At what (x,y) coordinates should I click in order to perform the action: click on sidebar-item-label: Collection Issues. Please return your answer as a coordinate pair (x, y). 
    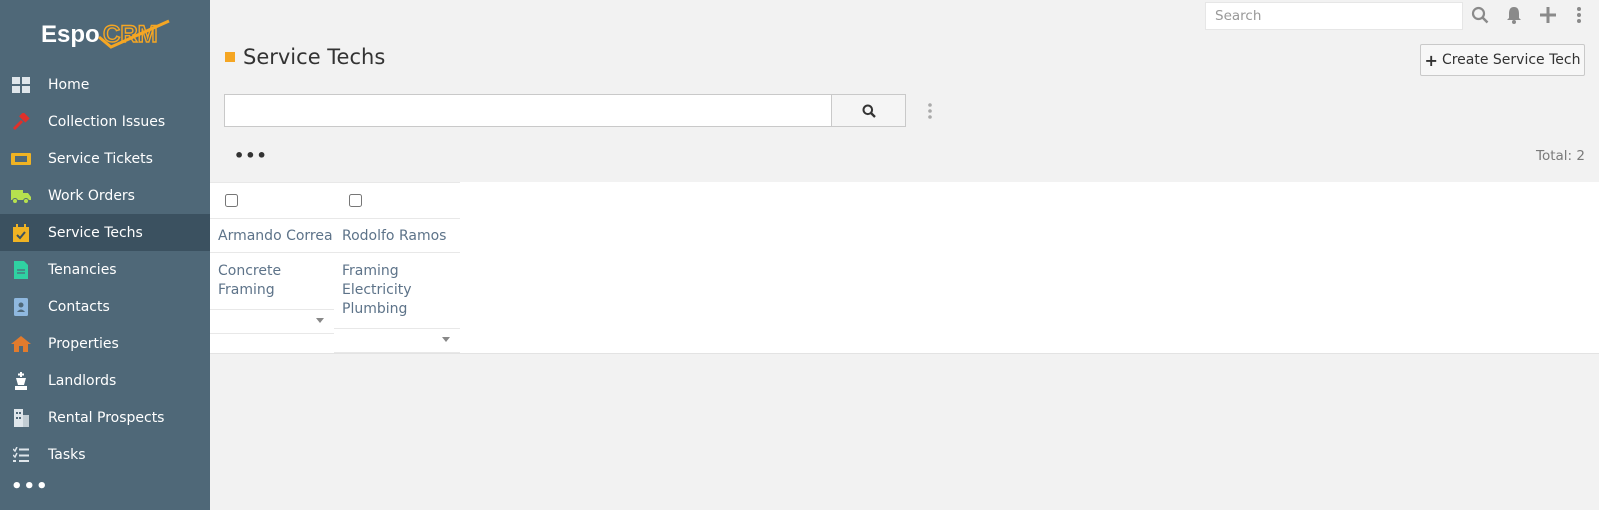
    Looking at the image, I should click on (107, 121).